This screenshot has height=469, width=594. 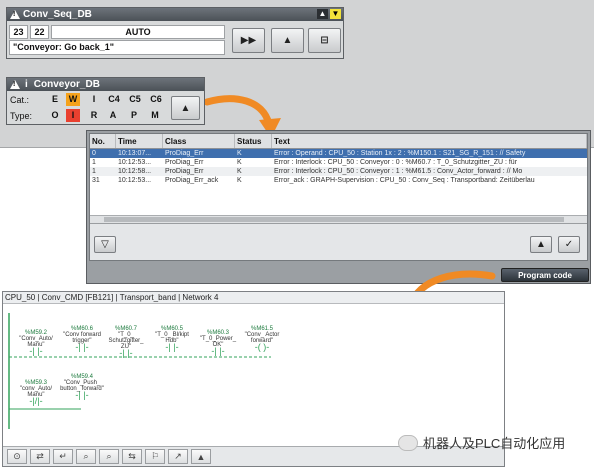 I want to click on info-icon: ▲, so click(x=541, y=244).